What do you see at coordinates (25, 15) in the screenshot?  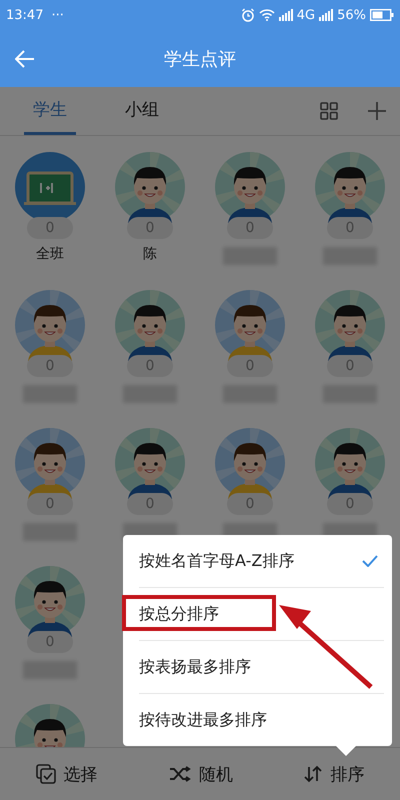 I see `status-time: 13:47` at bounding box center [25, 15].